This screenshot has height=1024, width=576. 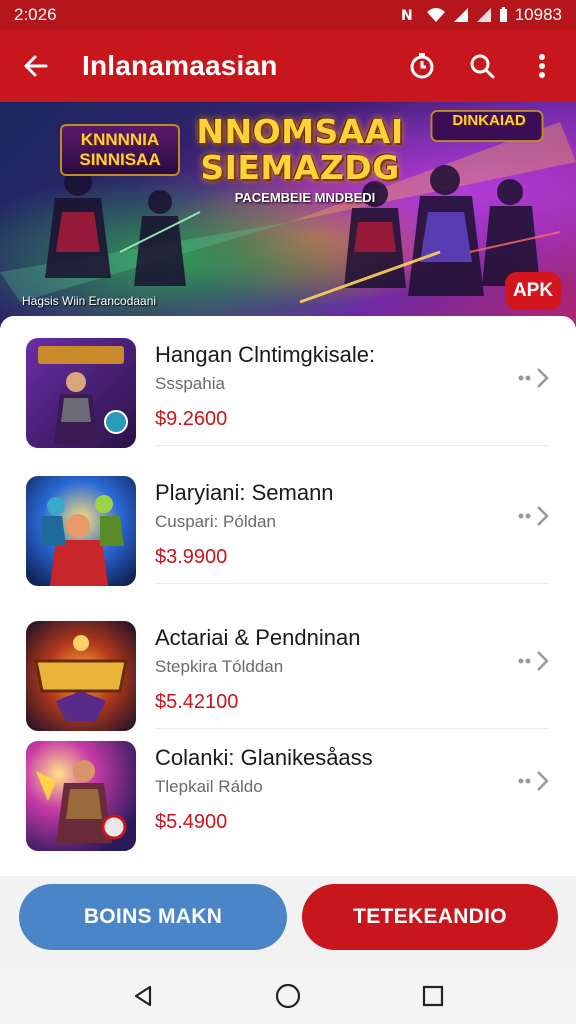 I want to click on status-time: 2:026, so click(x=35, y=14).